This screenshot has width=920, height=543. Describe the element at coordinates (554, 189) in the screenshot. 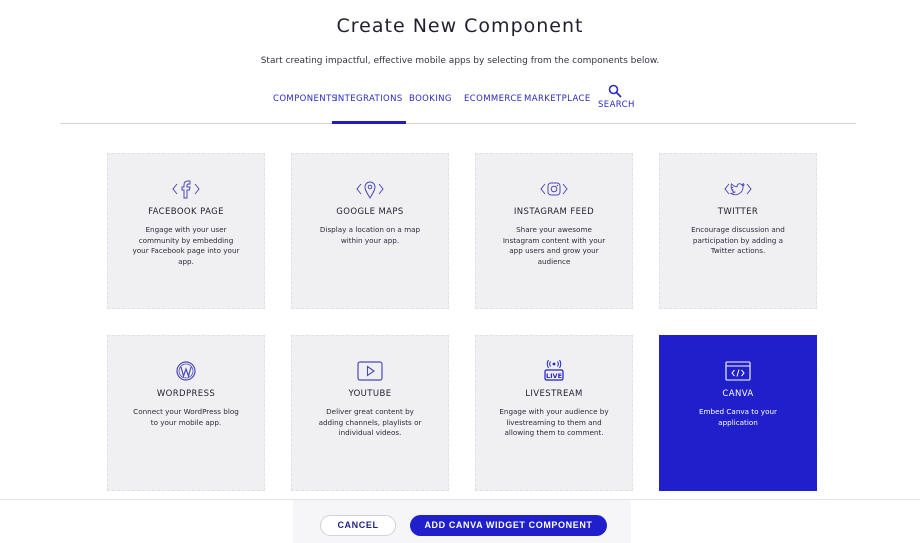

I see `instagram-icon` at that location.